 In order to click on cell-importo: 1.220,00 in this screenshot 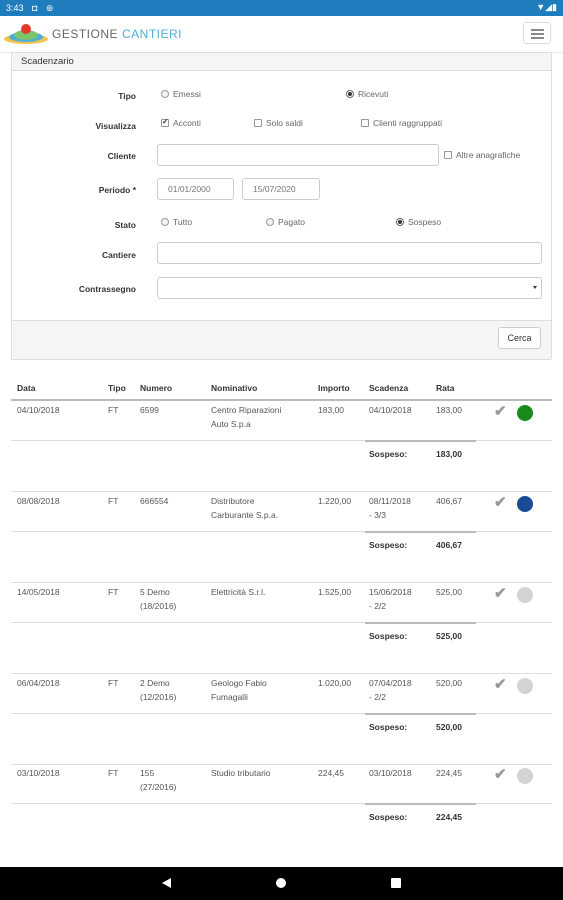, I will do `click(335, 501)`.